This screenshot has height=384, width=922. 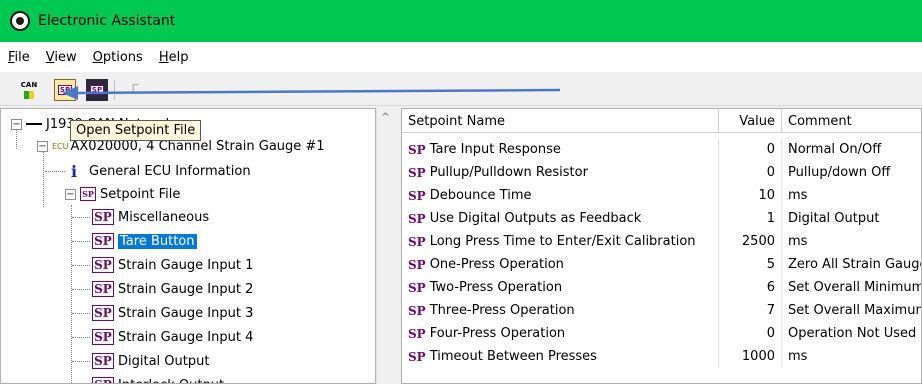 What do you see at coordinates (750, 195) in the screenshot?
I see `setpoint-value-cell: 10` at bounding box center [750, 195].